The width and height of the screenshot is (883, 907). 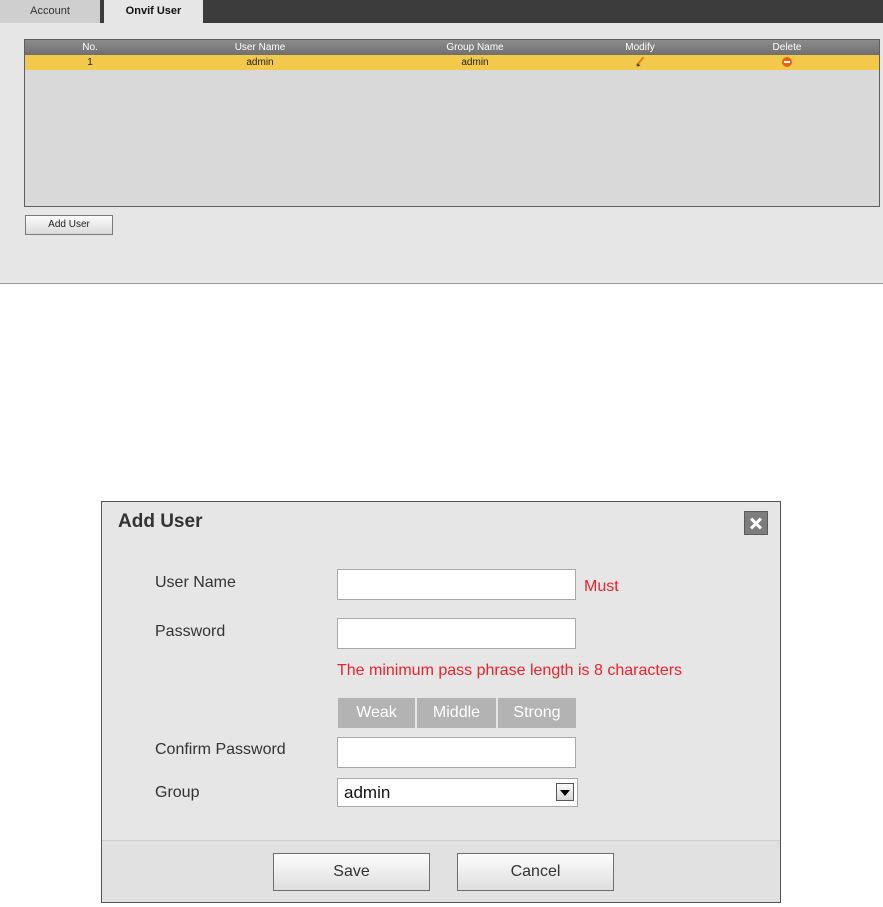 What do you see at coordinates (756, 523) in the screenshot?
I see `close-icon` at bounding box center [756, 523].